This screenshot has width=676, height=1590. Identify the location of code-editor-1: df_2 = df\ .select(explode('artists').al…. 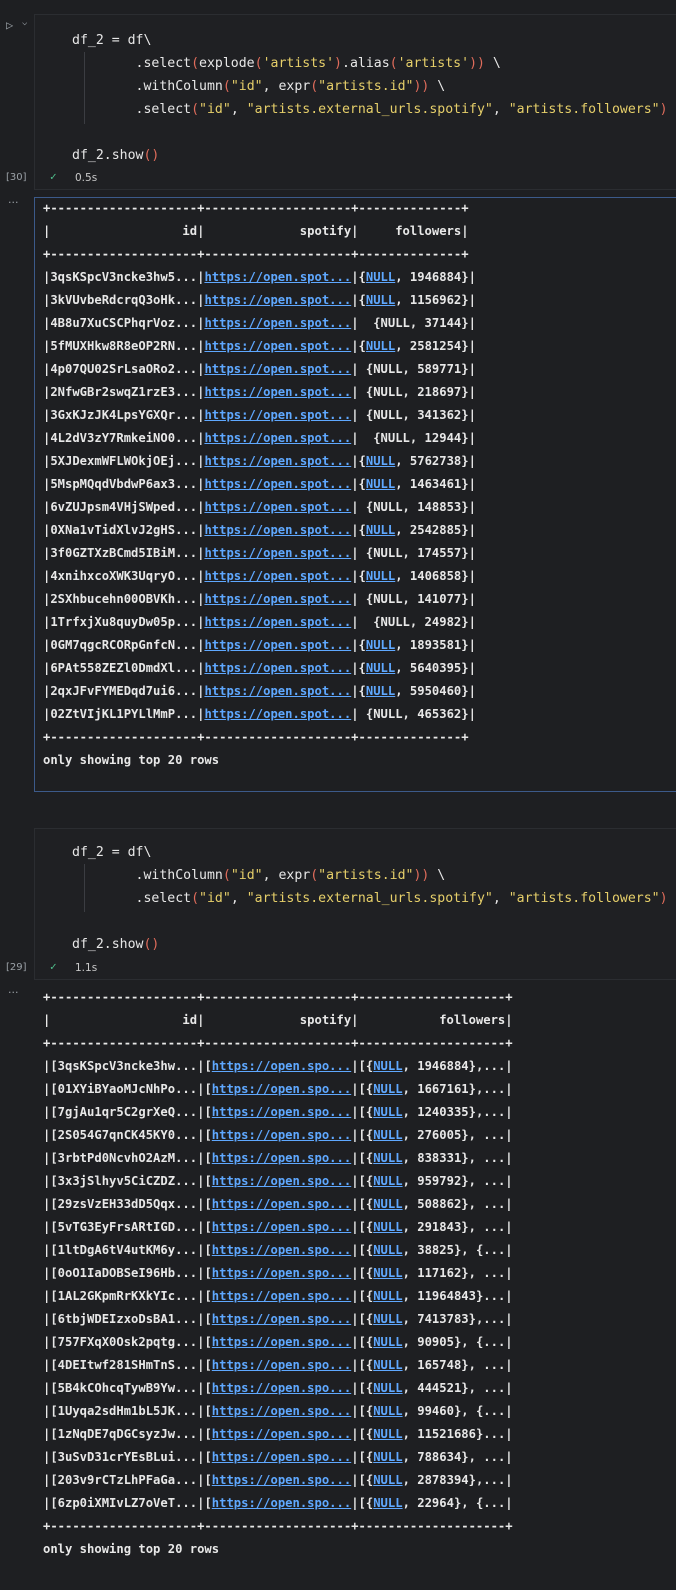
(370, 98).